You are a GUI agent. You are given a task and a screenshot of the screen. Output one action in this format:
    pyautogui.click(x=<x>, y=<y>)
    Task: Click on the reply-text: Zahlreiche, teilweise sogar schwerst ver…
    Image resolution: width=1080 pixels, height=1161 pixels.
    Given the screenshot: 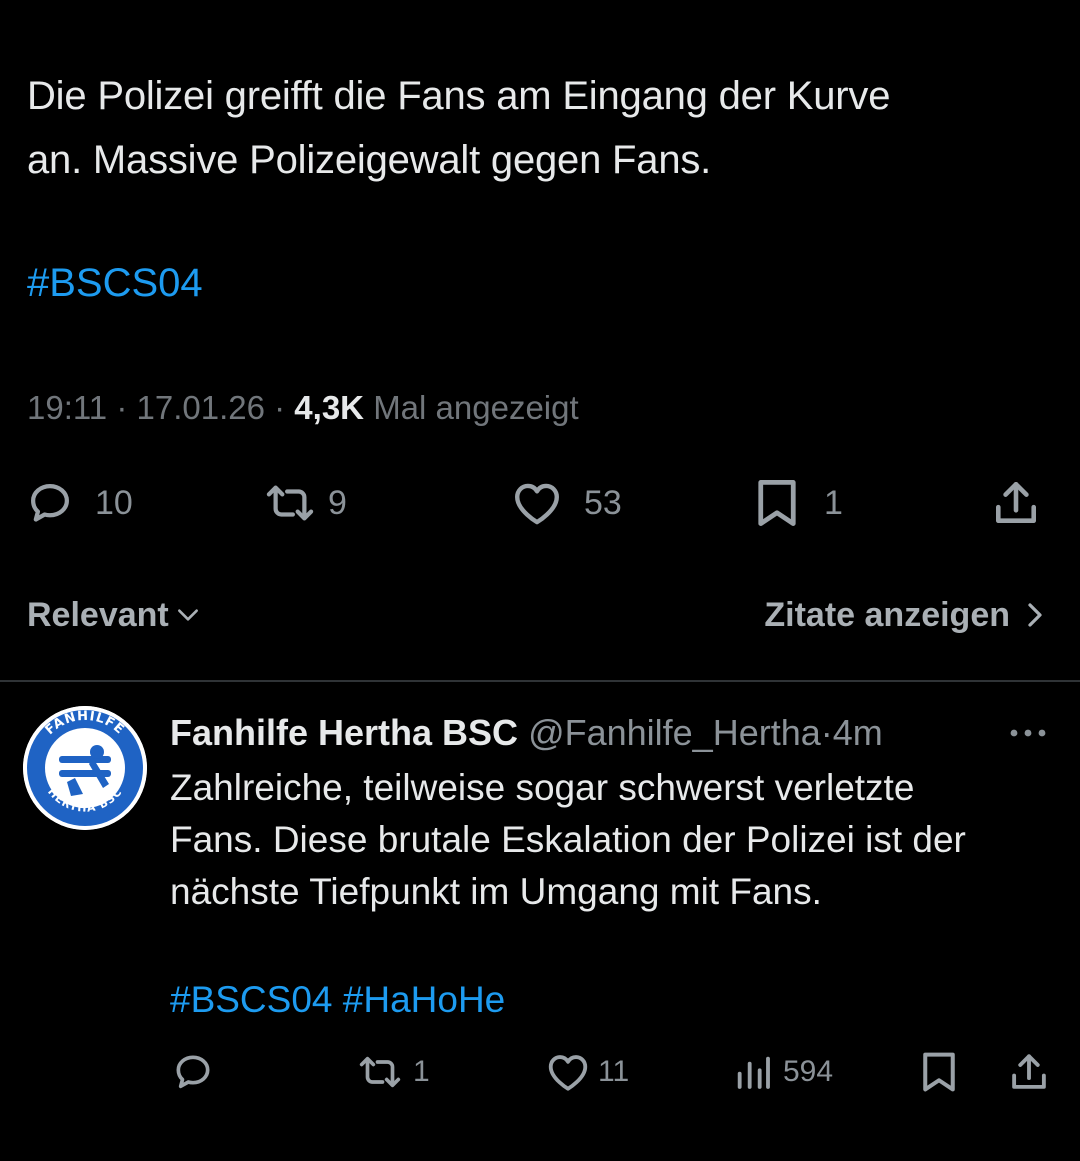 What is the action you would take?
    pyautogui.click(x=615, y=840)
    